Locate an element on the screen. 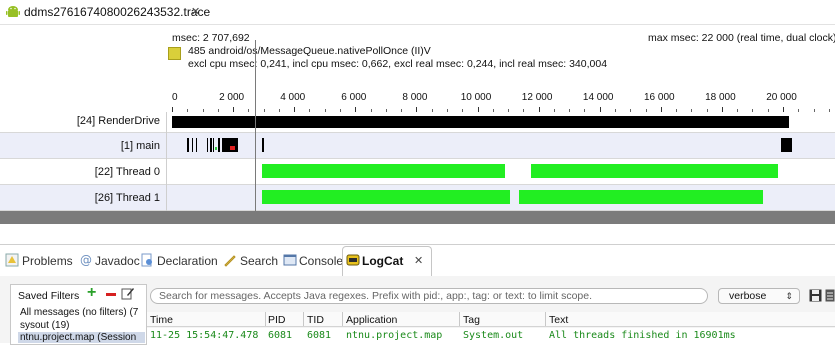 Image resolution: width=835 pixels, height=345 pixels. axis-tick-label: 0 is located at coordinates (175, 97).